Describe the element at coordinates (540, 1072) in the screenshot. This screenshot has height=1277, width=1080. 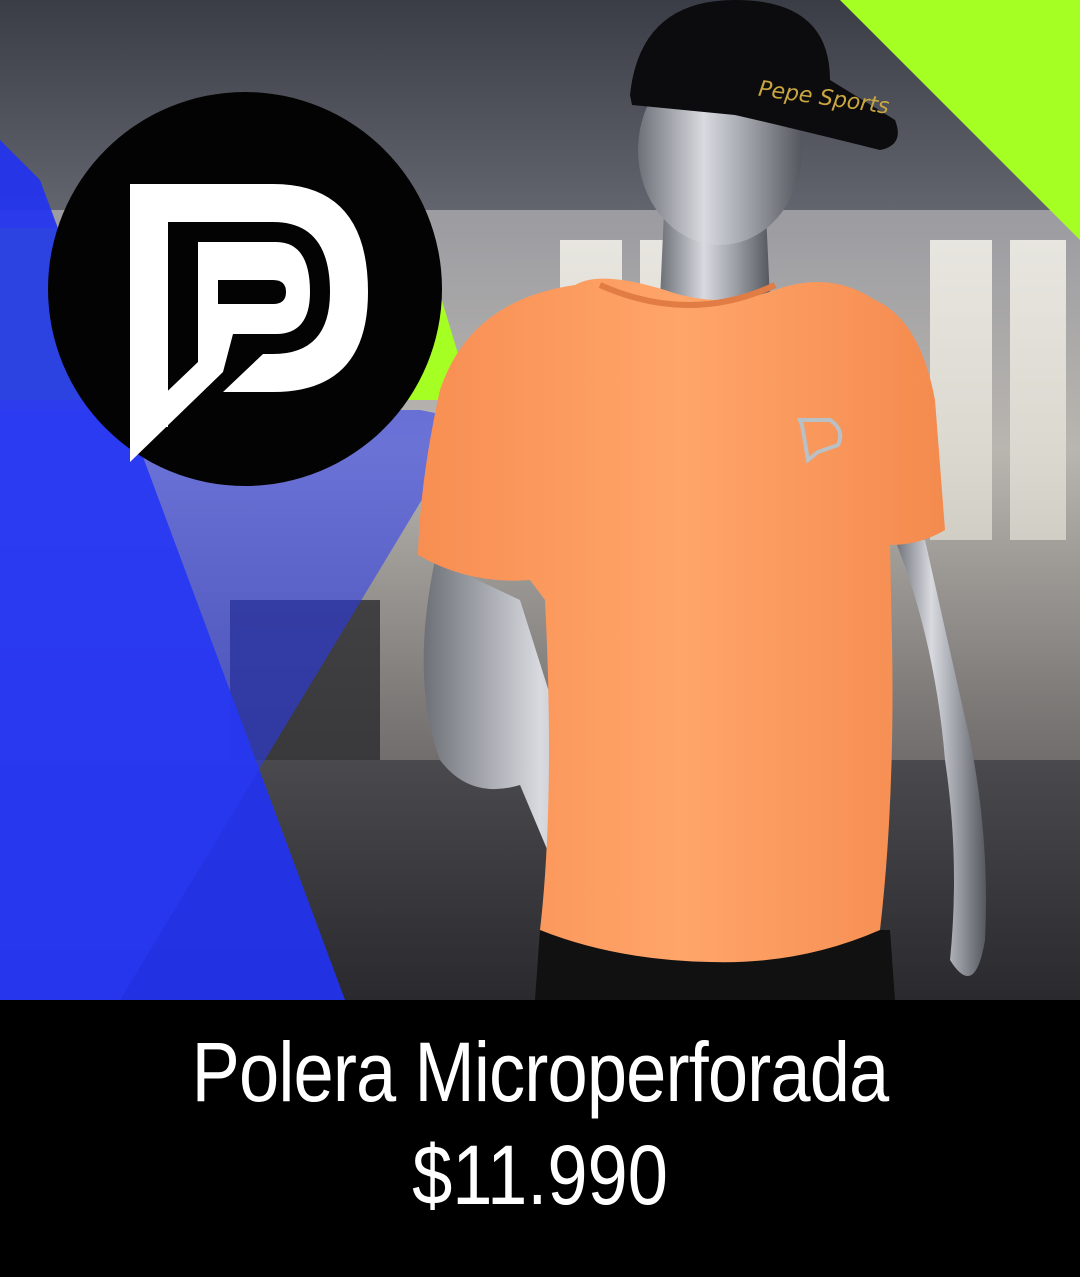
I see `product-title: Polera Microperforada` at that location.